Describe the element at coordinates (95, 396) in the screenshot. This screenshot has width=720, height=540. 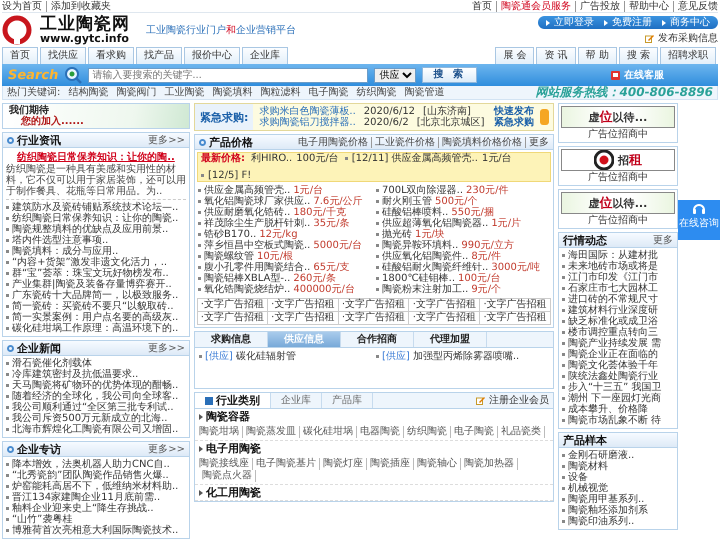
I see `news-link: 随着经济的全球化，我公司向全球客..` at that location.